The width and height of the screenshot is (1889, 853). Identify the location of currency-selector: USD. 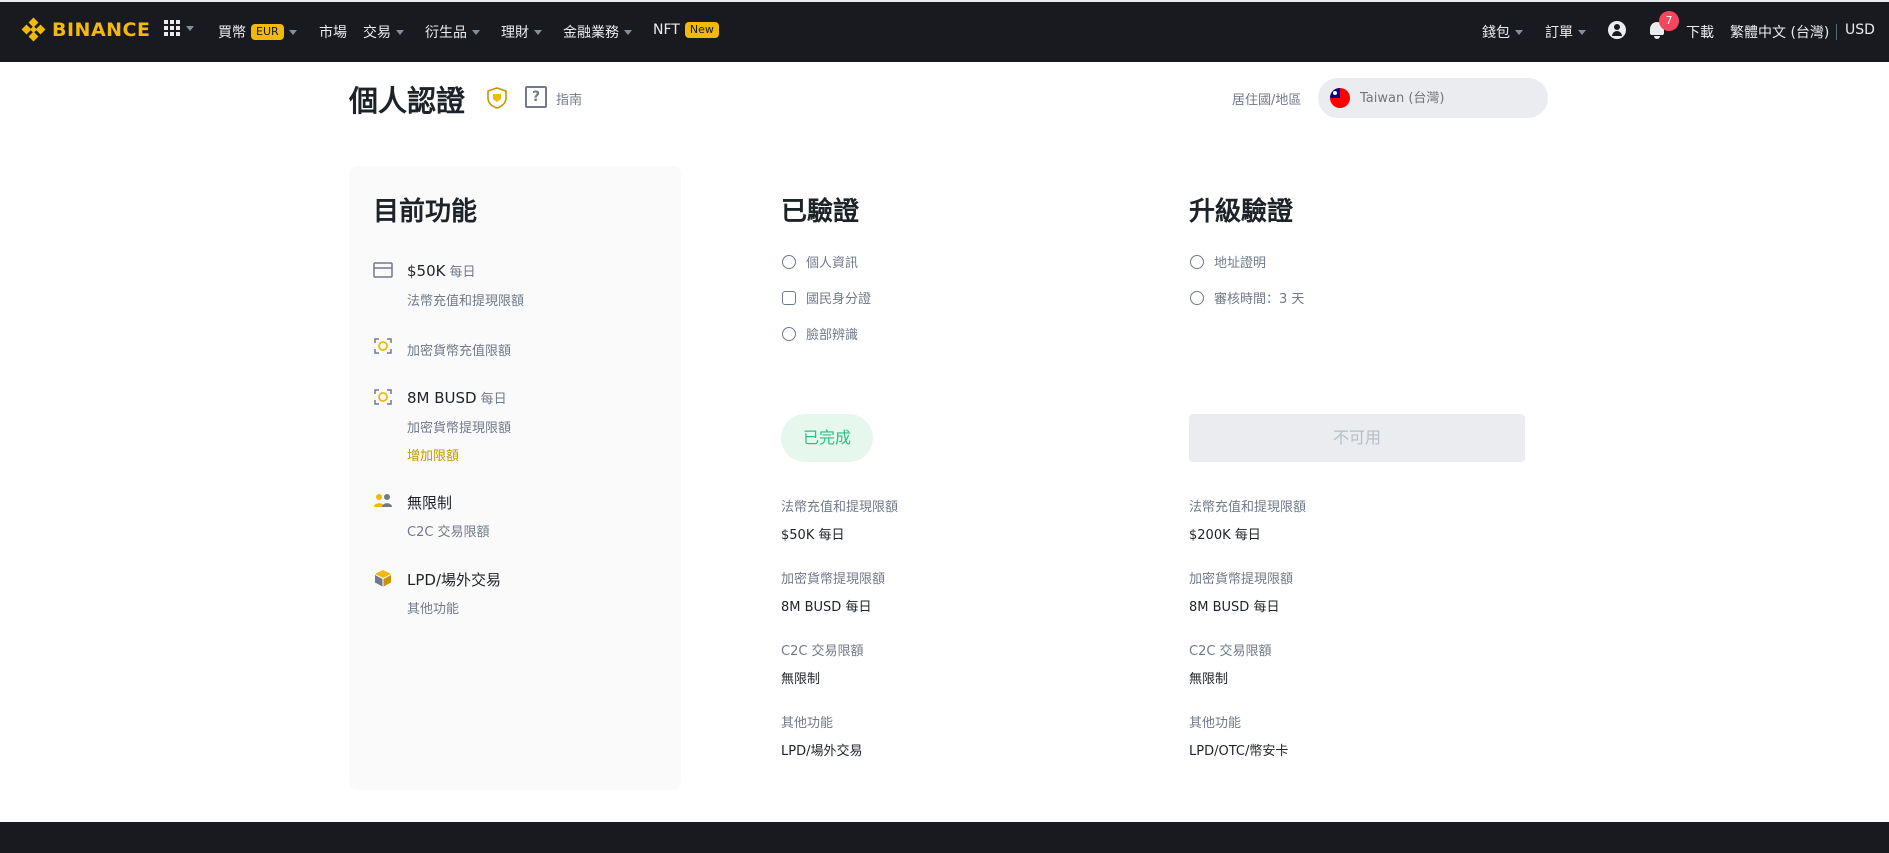
(1860, 30).